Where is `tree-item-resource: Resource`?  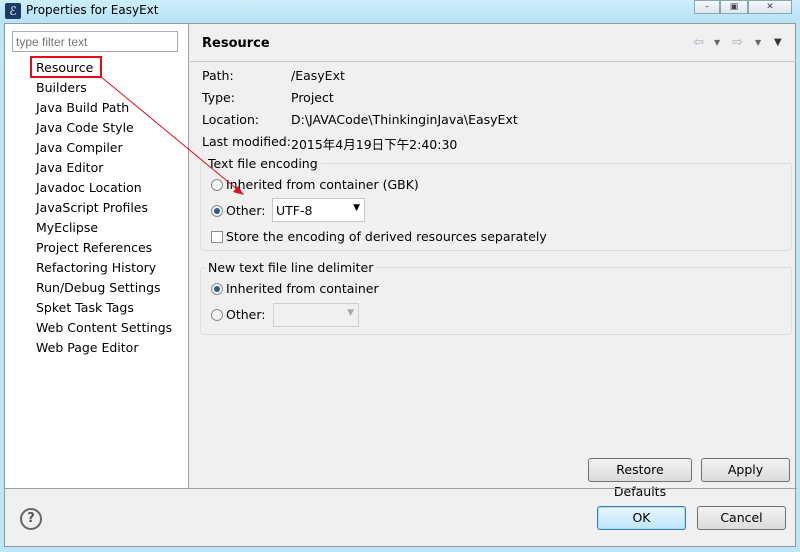 tree-item-resource: Resource is located at coordinates (64, 67).